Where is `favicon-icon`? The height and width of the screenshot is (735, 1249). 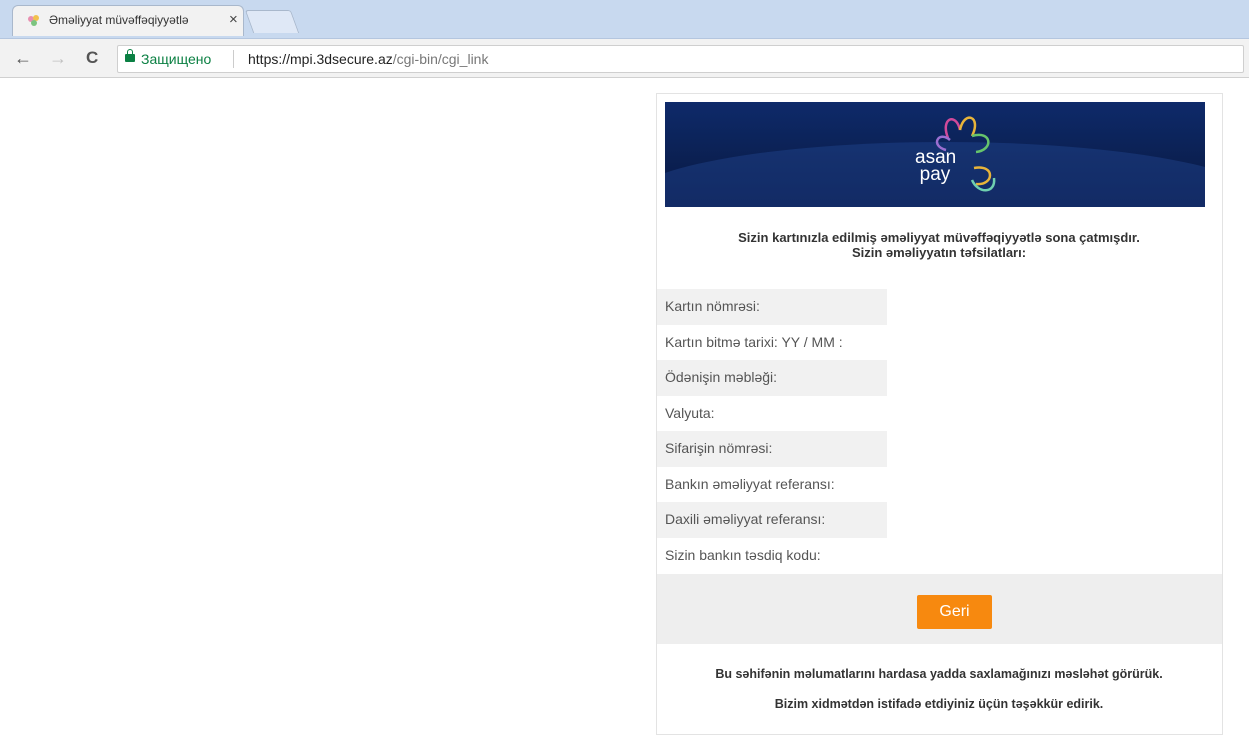
favicon-icon is located at coordinates (33, 20).